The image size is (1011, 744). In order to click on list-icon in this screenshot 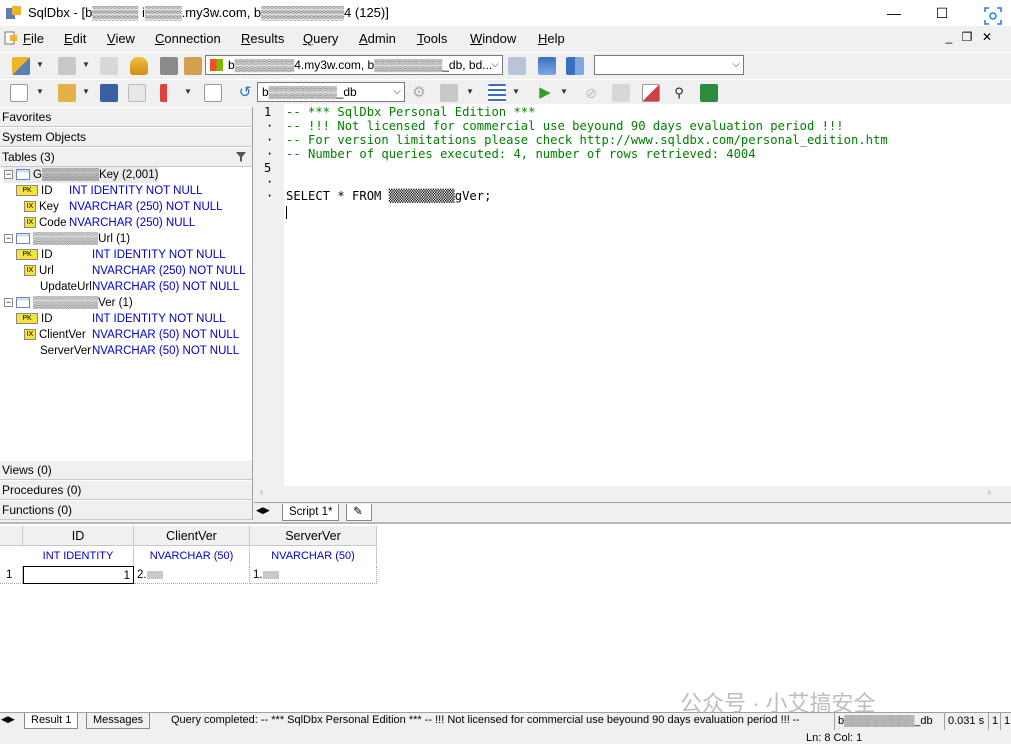, I will do `click(497, 93)`.